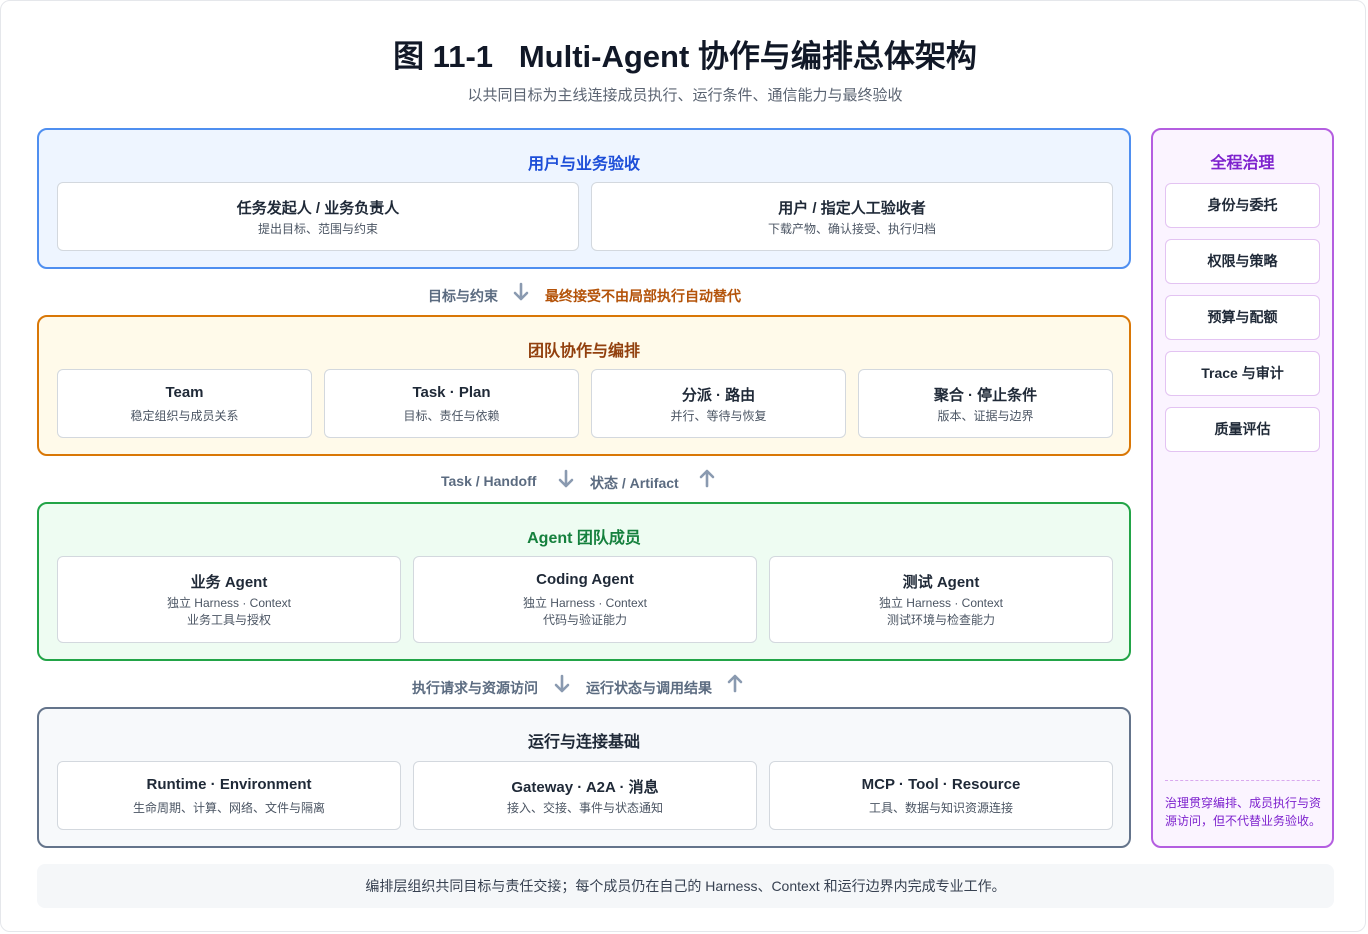  I want to click on card-subtitle: 工具、数据与知识资源连接, so click(940, 808).